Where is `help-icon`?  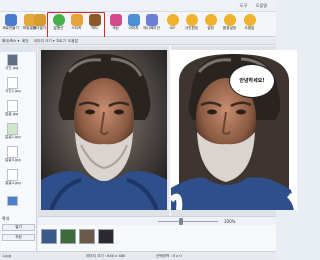 help-icon is located at coordinates (249, 20).